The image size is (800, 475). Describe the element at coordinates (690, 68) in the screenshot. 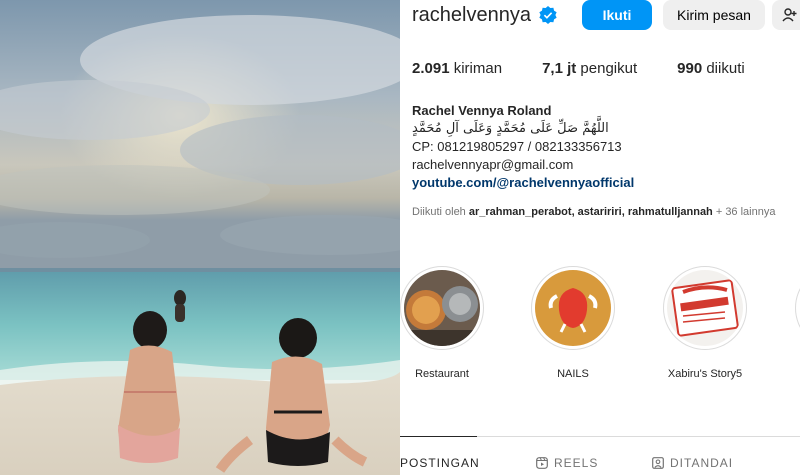

I see `following-value: 990` at that location.